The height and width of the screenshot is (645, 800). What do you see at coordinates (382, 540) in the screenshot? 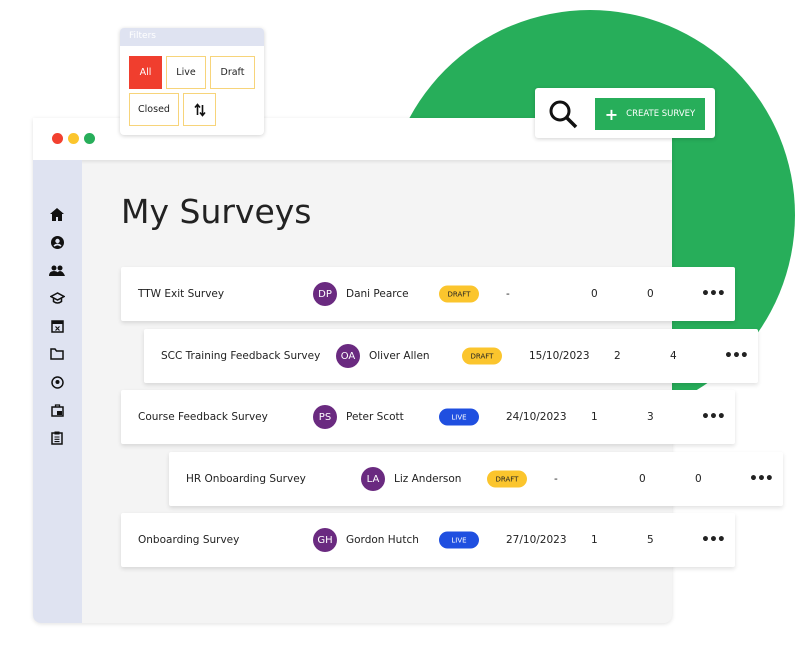
I see `owner-name: Gordon Hutch` at bounding box center [382, 540].